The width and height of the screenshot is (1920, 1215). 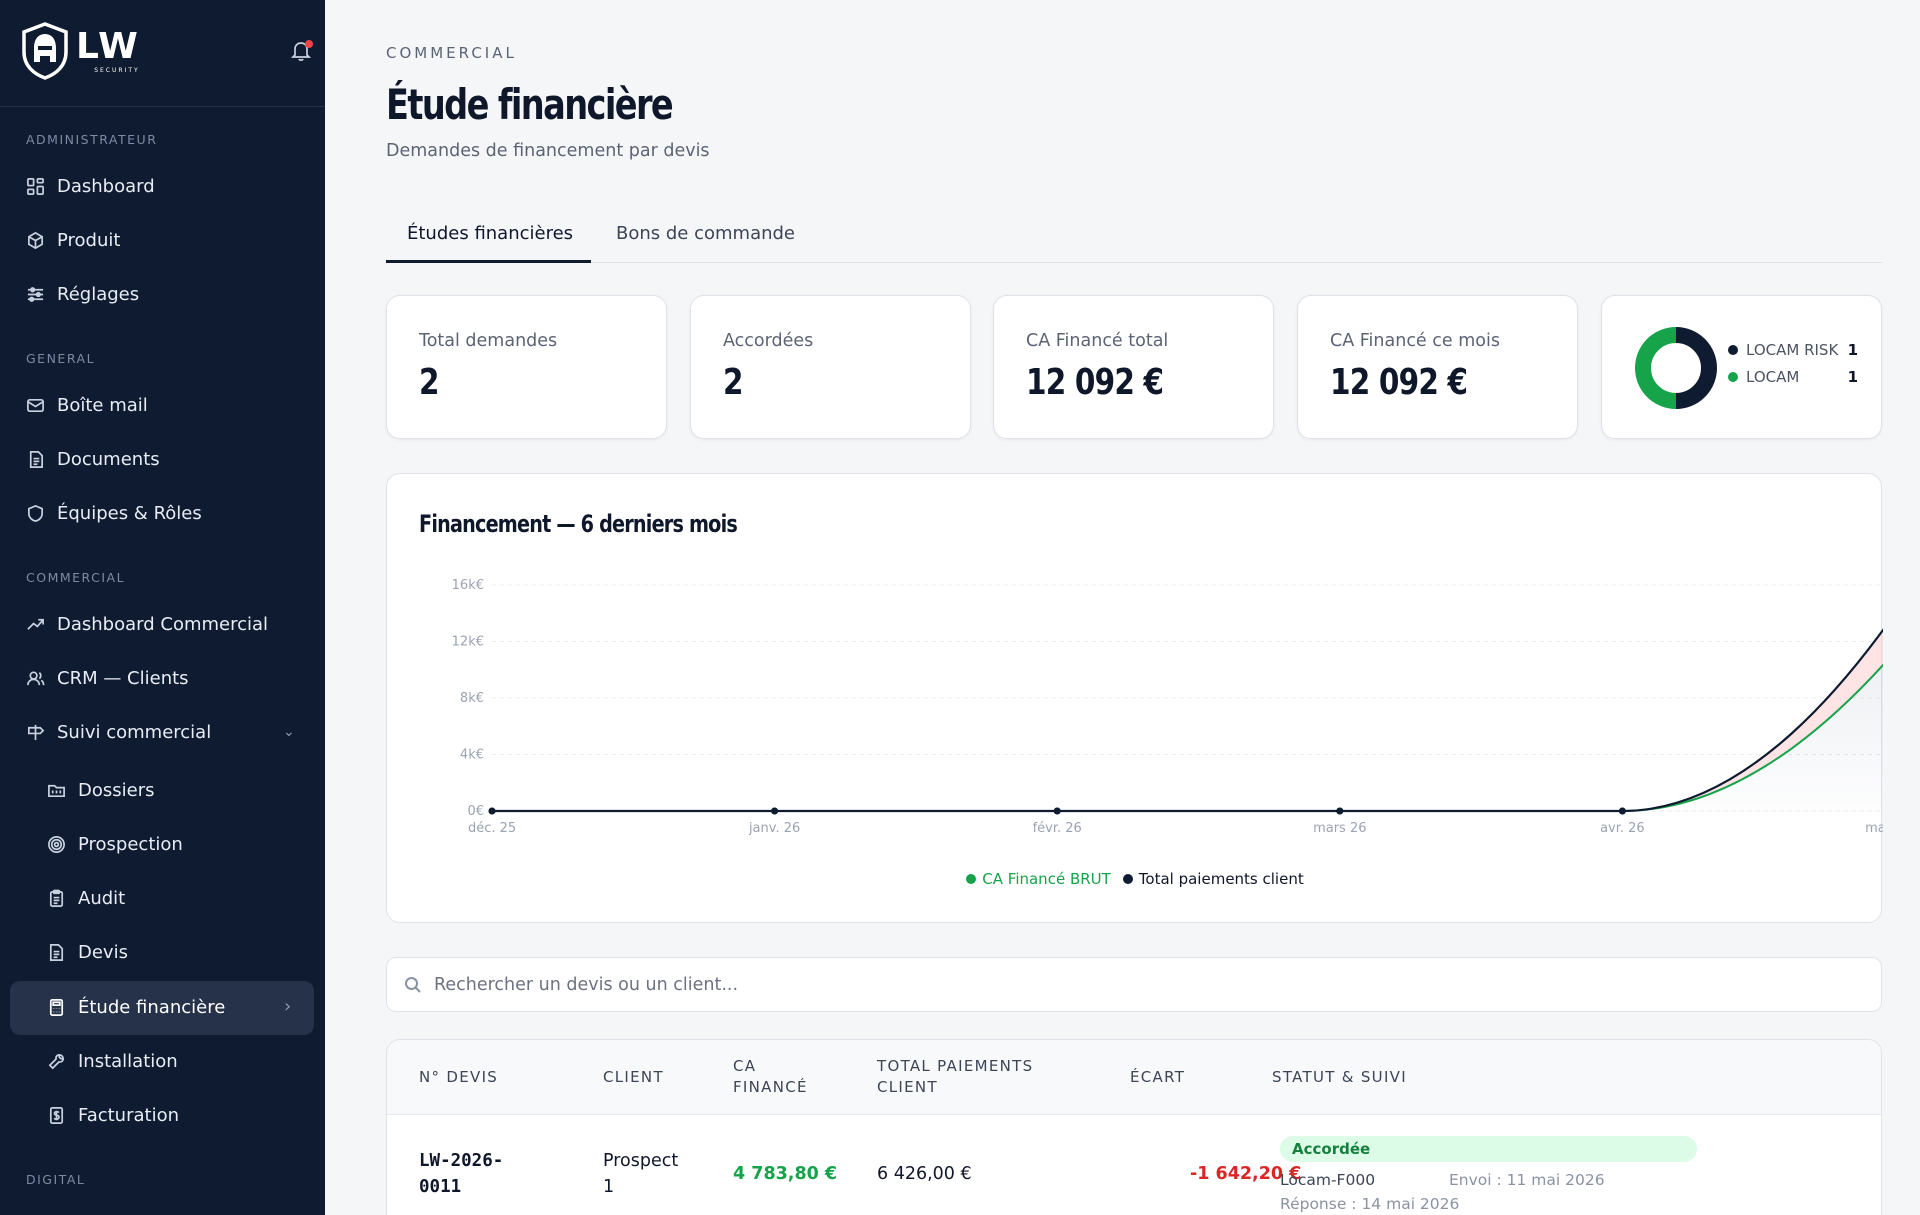 What do you see at coordinates (56, 898) in the screenshot?
I see `clipboard-icon` at bounding box center [56, 898].